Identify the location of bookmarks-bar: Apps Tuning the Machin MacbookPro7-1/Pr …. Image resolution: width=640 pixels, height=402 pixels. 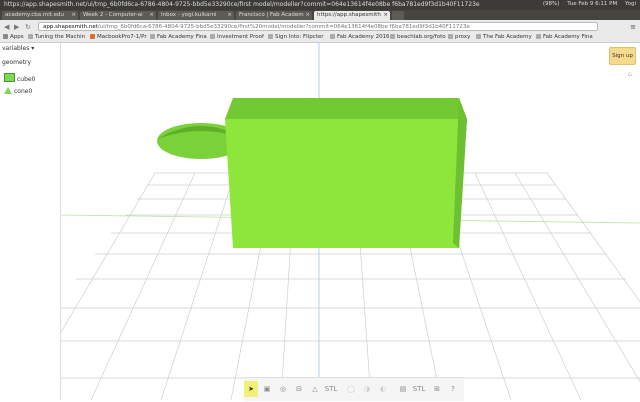
(320, 38).